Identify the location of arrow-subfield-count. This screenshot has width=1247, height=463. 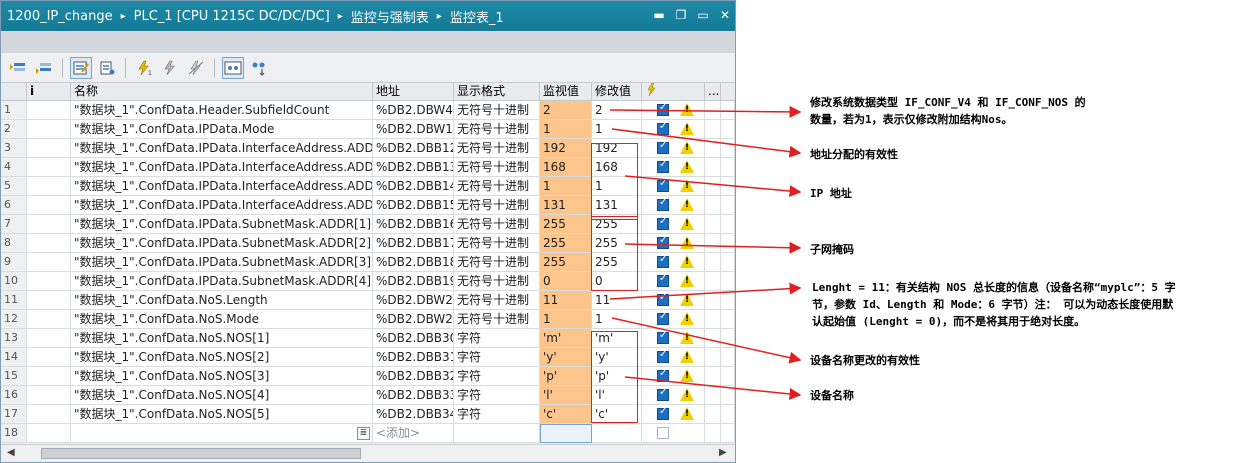
(705, 111).